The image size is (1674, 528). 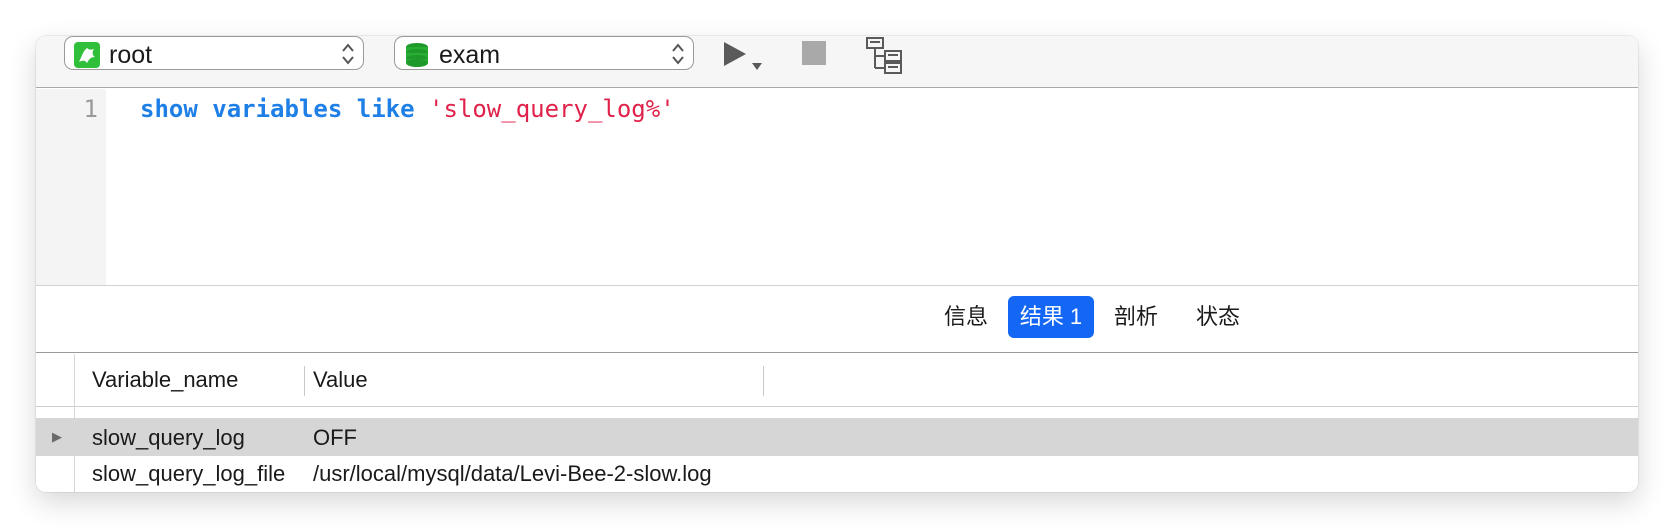 I want to click on cell-variable-name: slow_query_log, so click(x=168, y=438).